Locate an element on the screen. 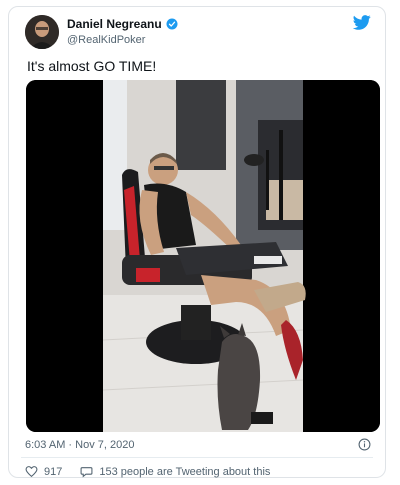 The width and height of the screenshot is (400, 485). verified-badge-icon is located at coordinates (172, 24).